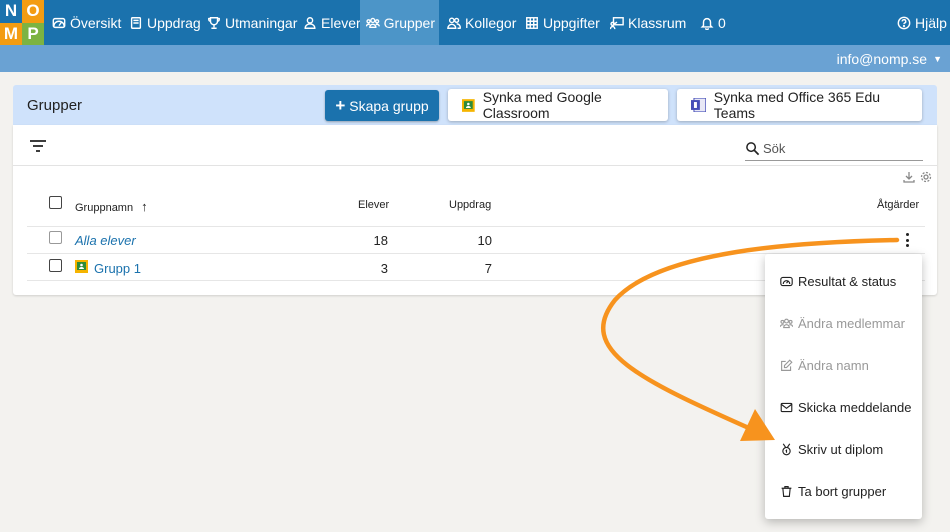  I want to click on account-email: info@nomp.se, so click(882, 58).